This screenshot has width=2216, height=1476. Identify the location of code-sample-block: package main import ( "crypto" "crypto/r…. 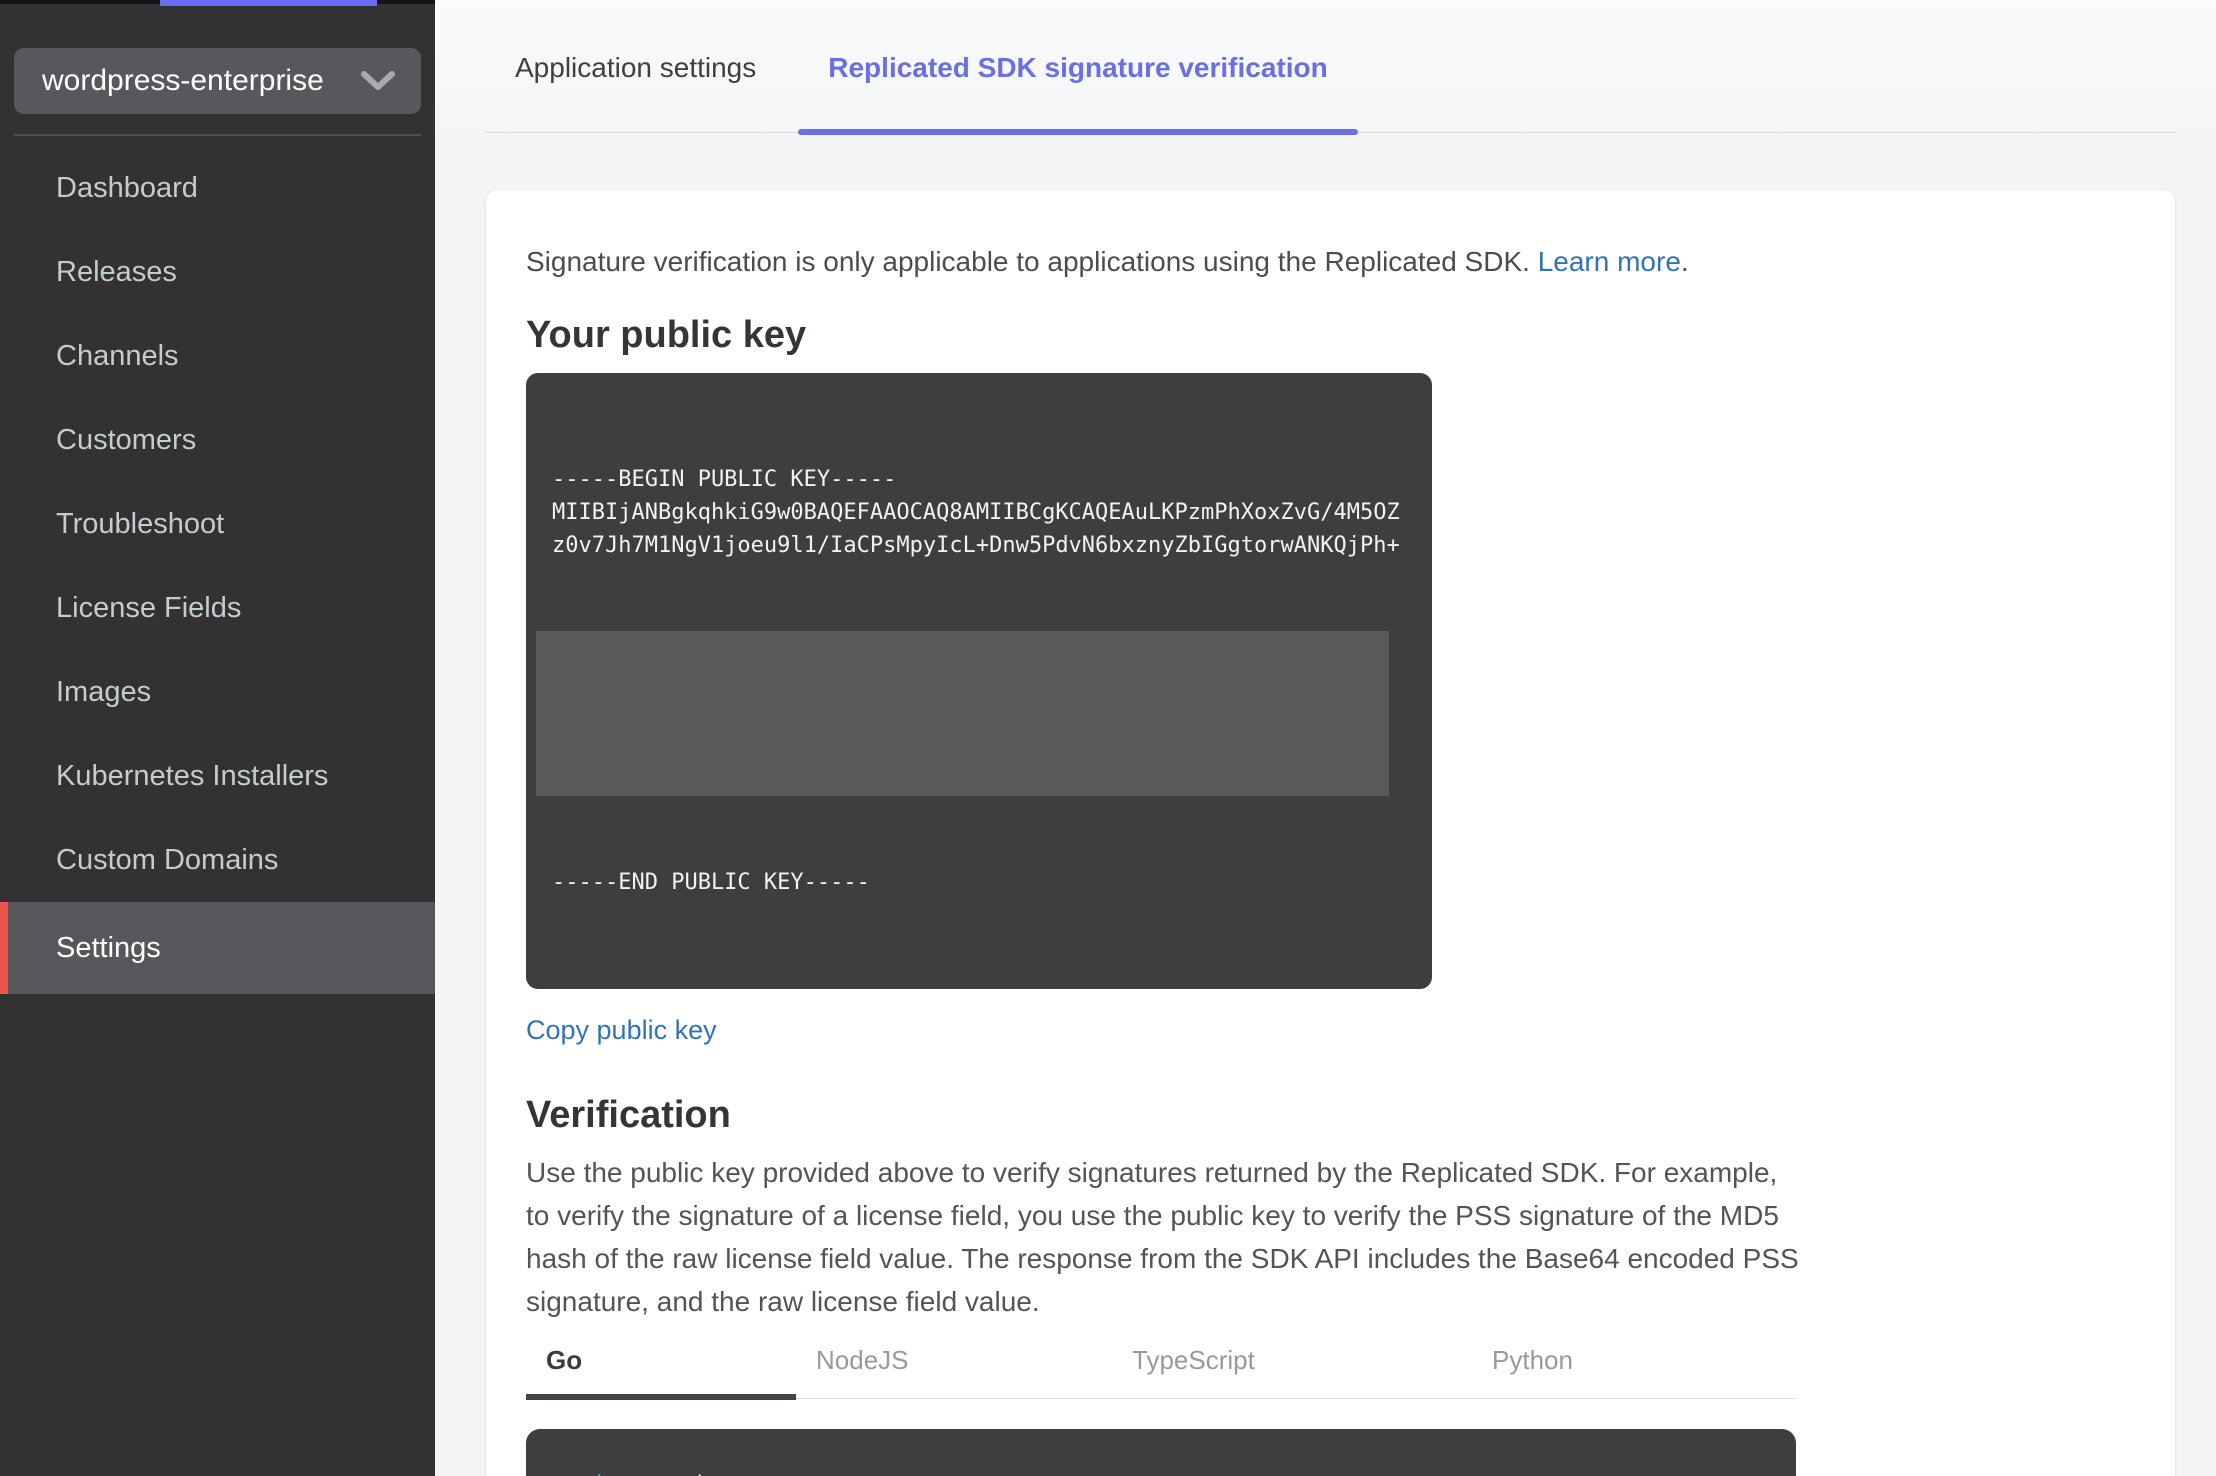
(1161, 1452).